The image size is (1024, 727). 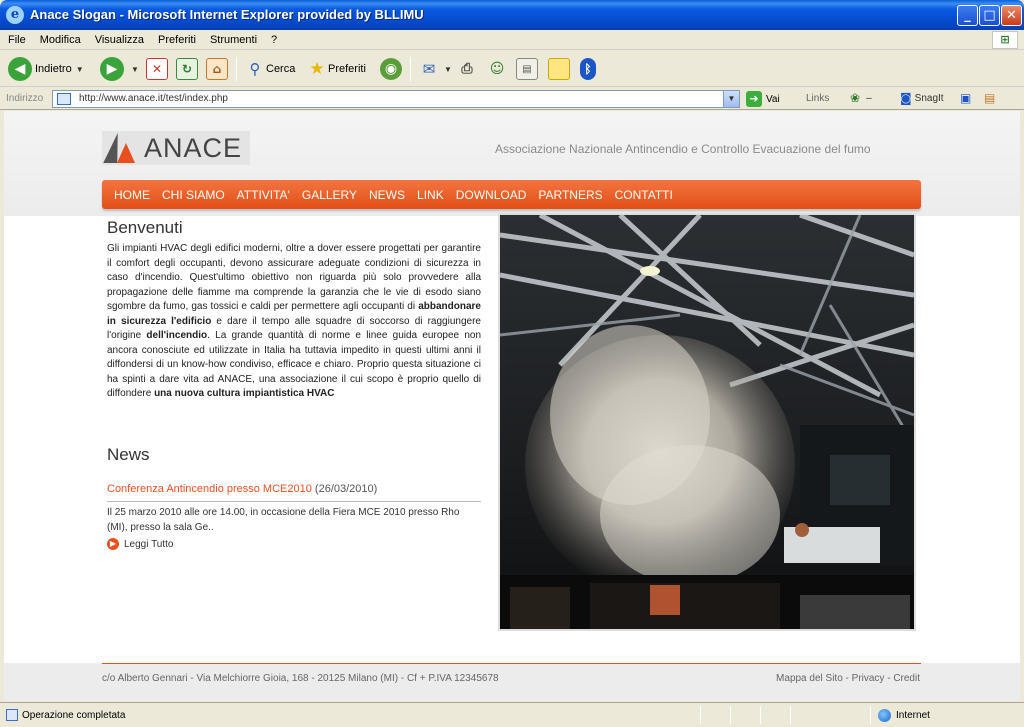 I want to click on globe-icon, so click(x=884, y=715).